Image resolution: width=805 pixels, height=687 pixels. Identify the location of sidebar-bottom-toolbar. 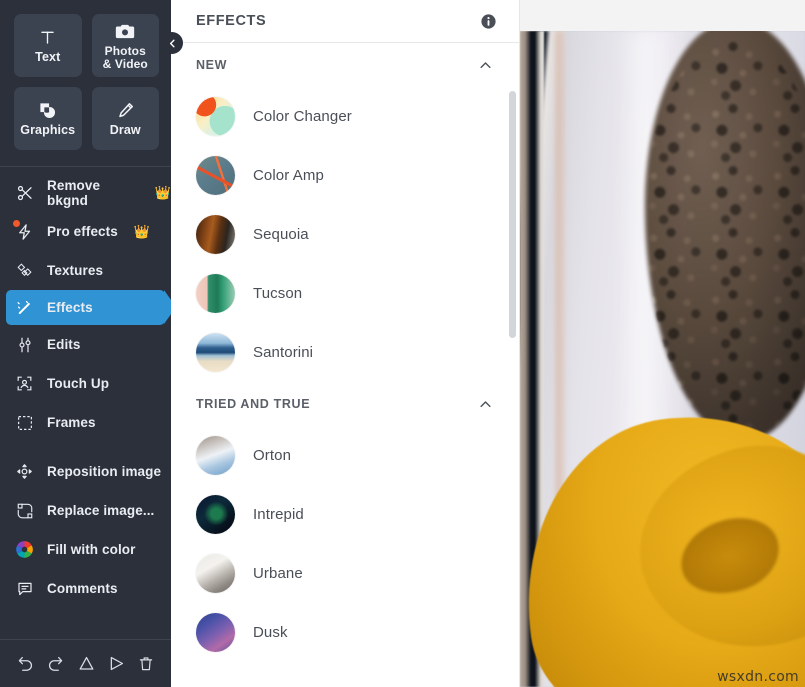
(85, 663).